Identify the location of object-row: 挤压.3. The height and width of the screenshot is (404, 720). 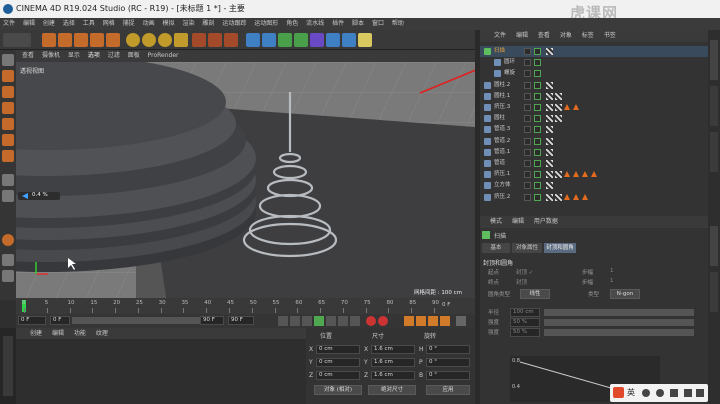
(594, 107).